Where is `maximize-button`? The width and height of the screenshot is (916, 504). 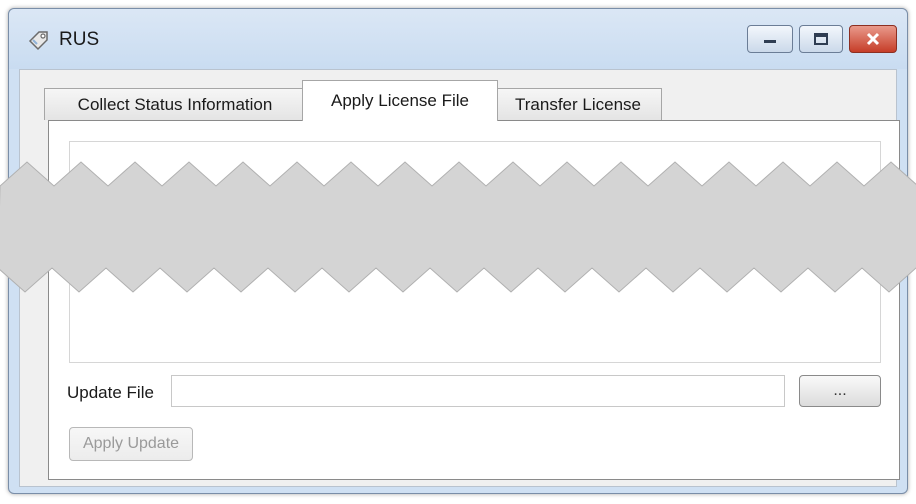
maximize-button is located at coordinates (821, 39).